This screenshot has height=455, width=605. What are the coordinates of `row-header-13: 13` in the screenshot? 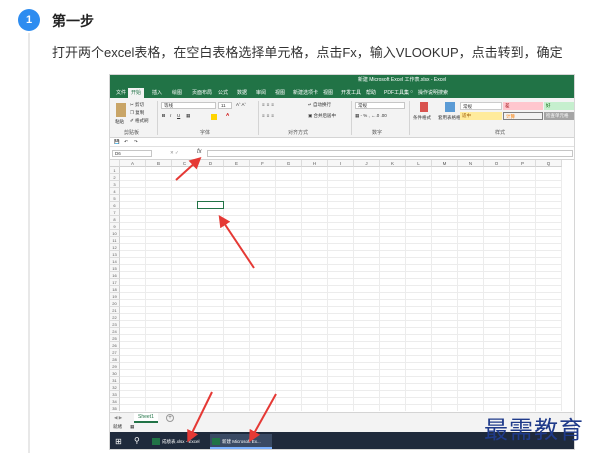 It's located at (115, 254).